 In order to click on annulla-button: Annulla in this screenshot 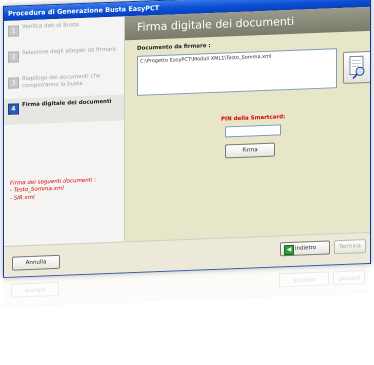, I will do `click(36, 262)`.